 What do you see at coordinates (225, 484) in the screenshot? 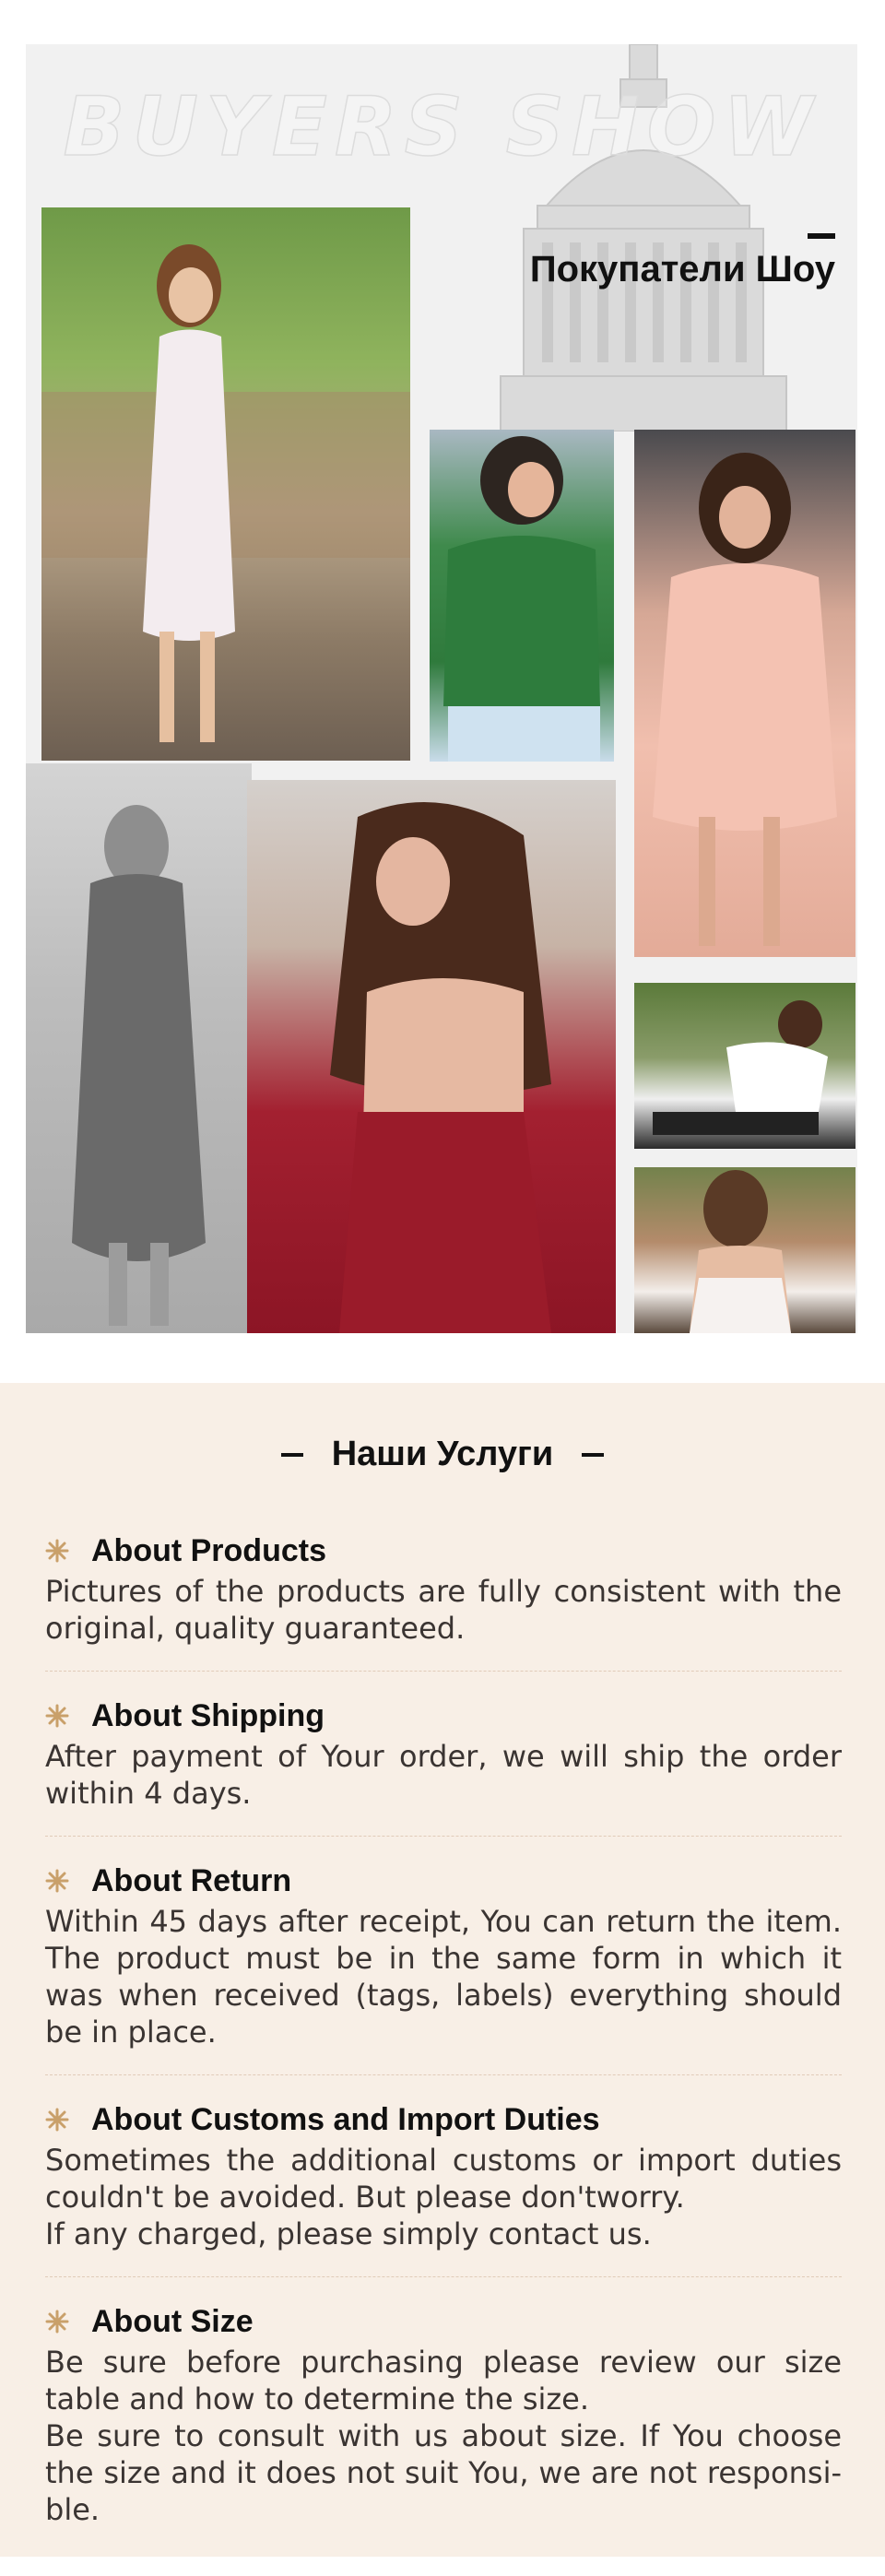
I see `buyer-photo-white-dress-garden` at bounding box center [225, 484].